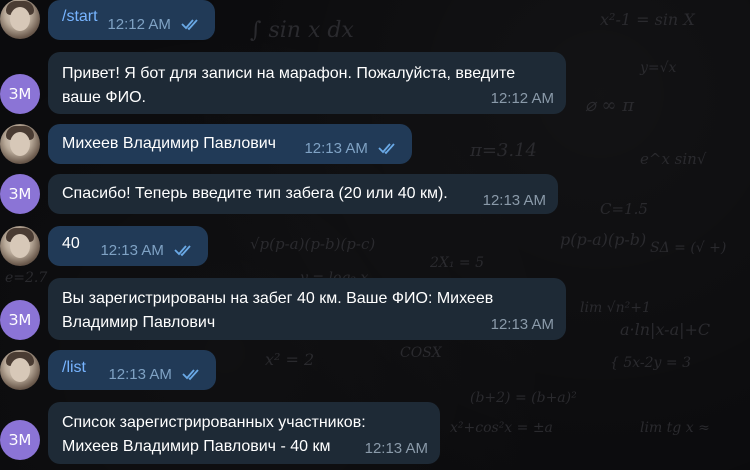 This screenshot has height=470, width=750. I want to click on message-bubble-outgoing: 40 12:13 AM, so click(128, 246).